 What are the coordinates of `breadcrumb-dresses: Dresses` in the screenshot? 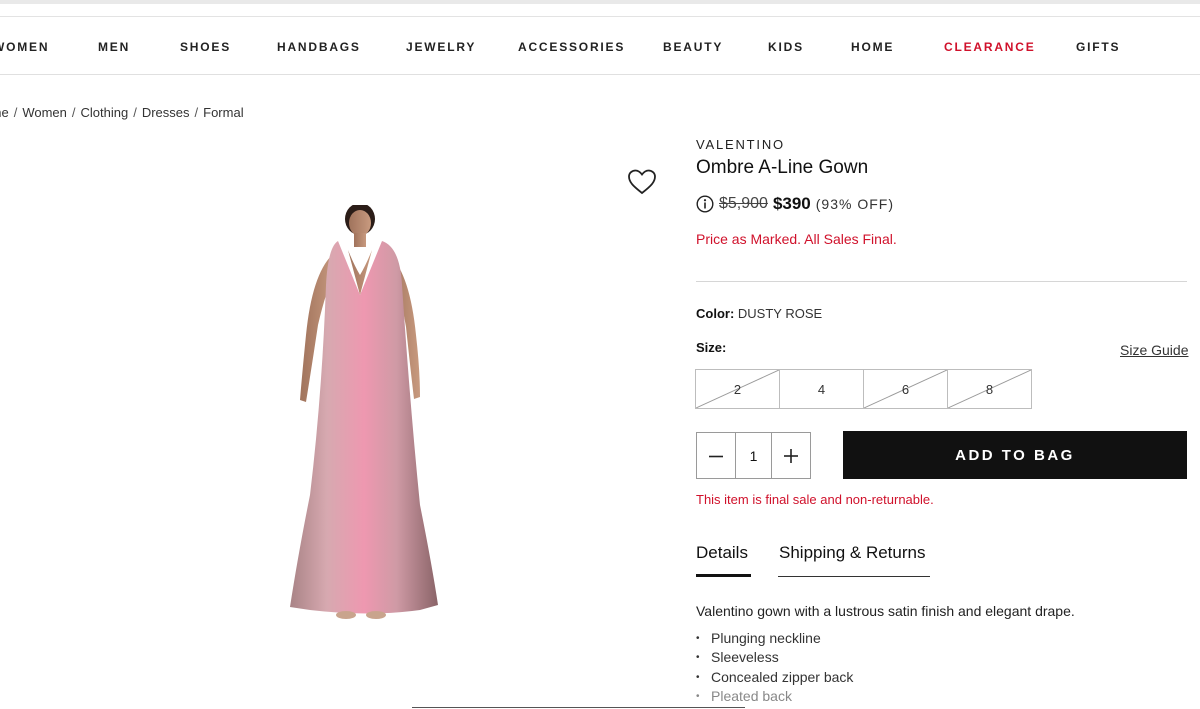 It's located at (166, 112).